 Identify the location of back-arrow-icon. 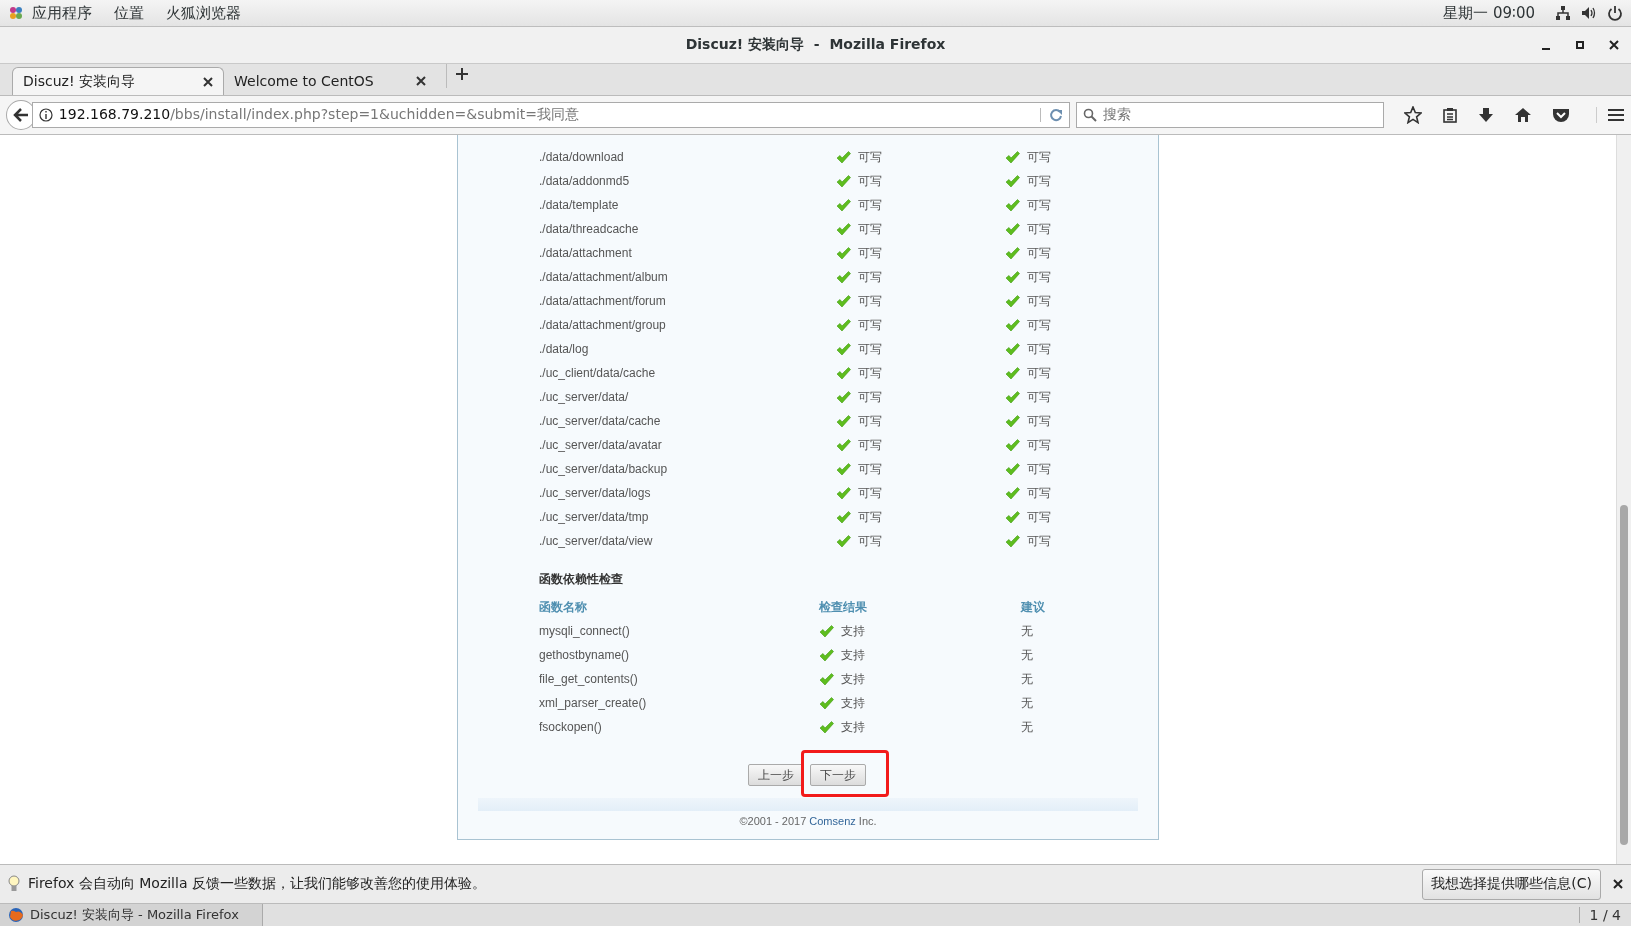
(20, 115).